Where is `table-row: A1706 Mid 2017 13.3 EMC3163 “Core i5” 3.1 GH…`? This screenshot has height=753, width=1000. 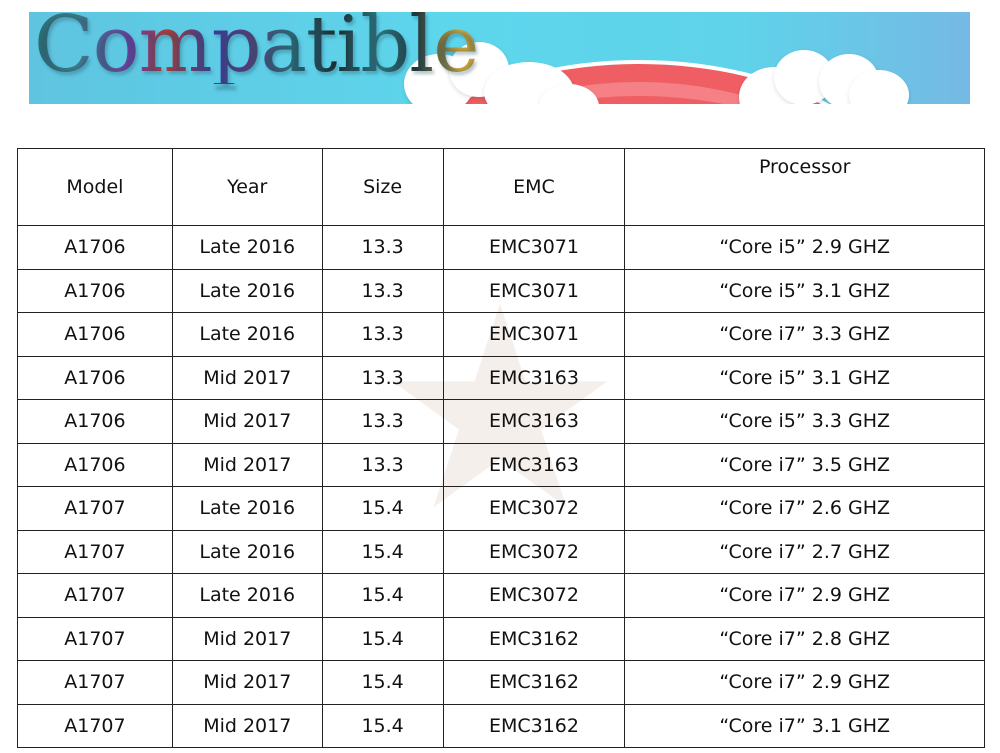 table-row: A1706 Mid 2017 13.3 EMC3163 “Core i5” 3.1 GH… is located at coordinates (501, 377).